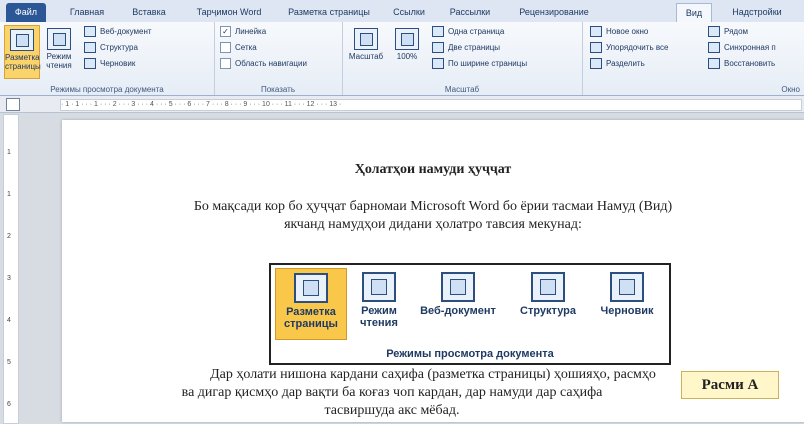 The height and width of the screenshot is (424, 804). I want to click on outline-icon, so click(548, 287).